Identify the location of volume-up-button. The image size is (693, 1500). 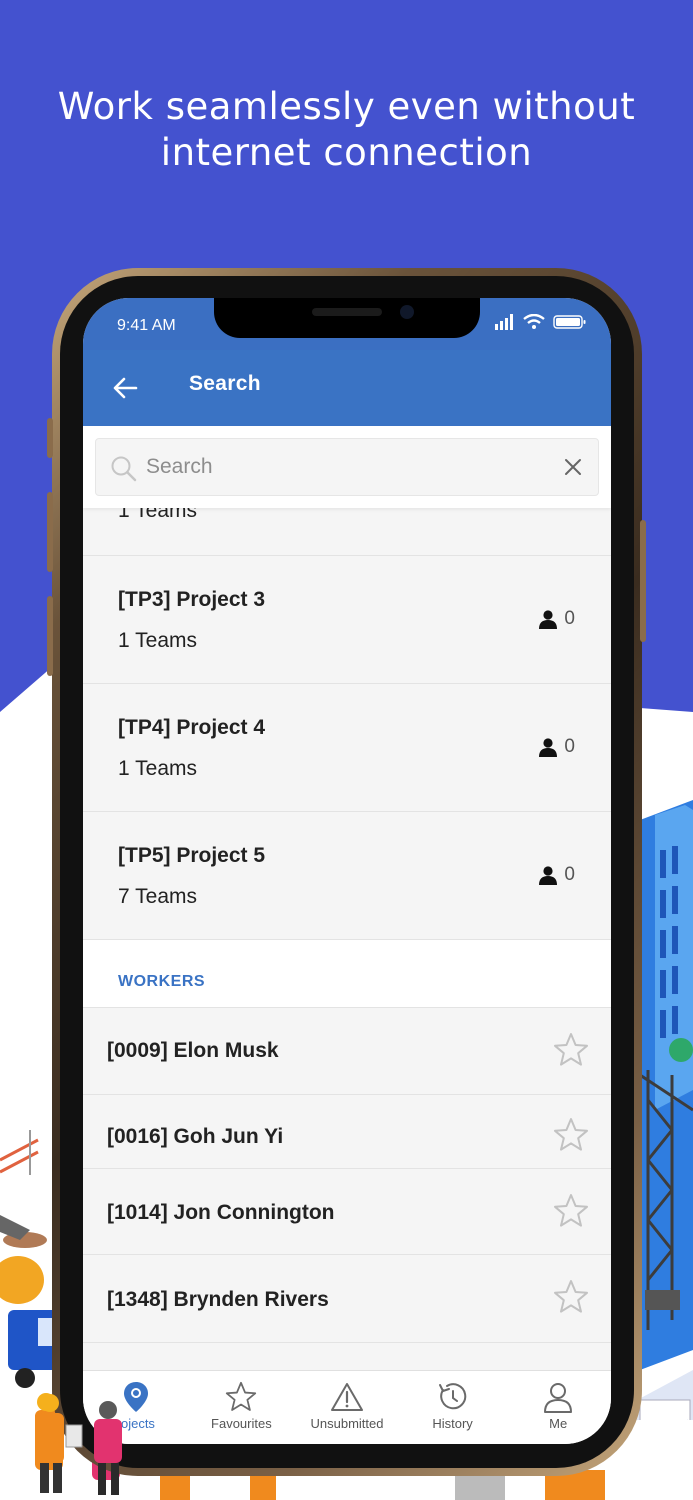
(50, 532).